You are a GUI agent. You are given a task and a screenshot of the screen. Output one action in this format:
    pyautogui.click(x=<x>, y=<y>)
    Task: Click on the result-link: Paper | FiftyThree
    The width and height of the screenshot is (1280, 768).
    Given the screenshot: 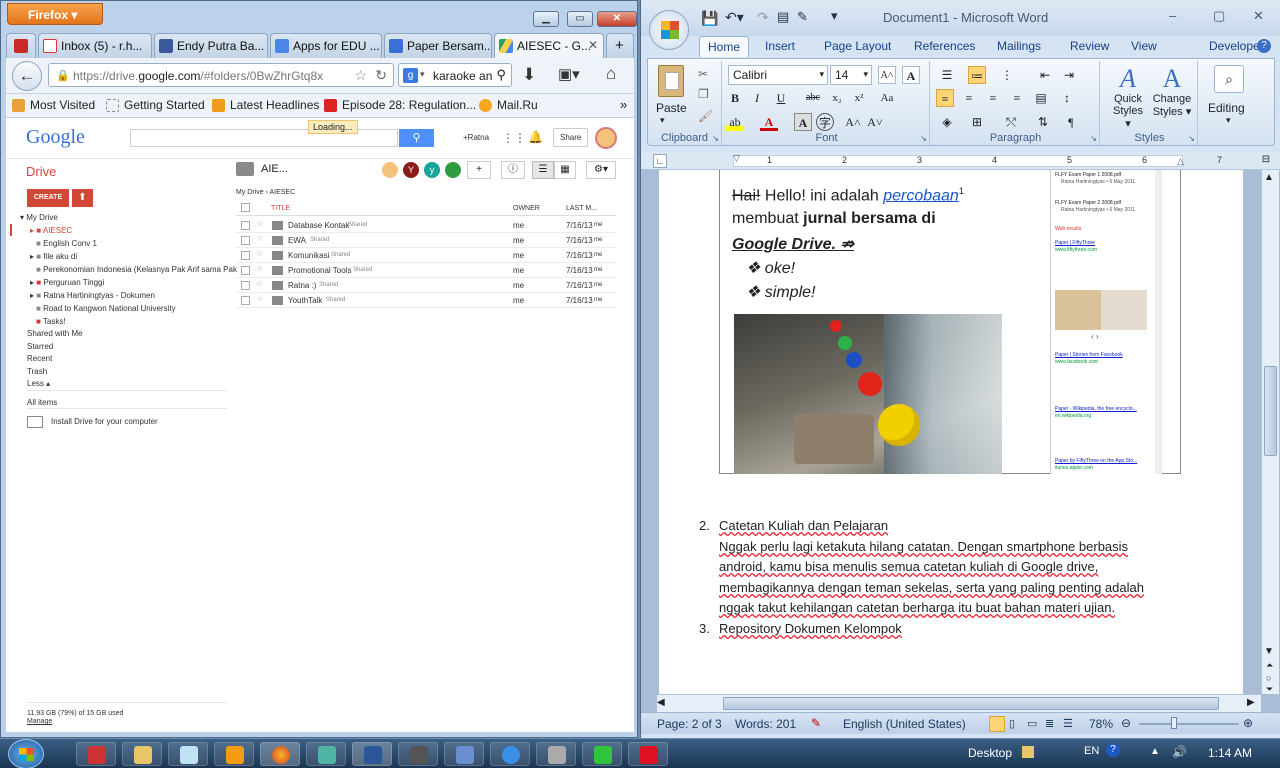 What is the action you would take?
    pyautogui.click(x=1075, y=243)
    